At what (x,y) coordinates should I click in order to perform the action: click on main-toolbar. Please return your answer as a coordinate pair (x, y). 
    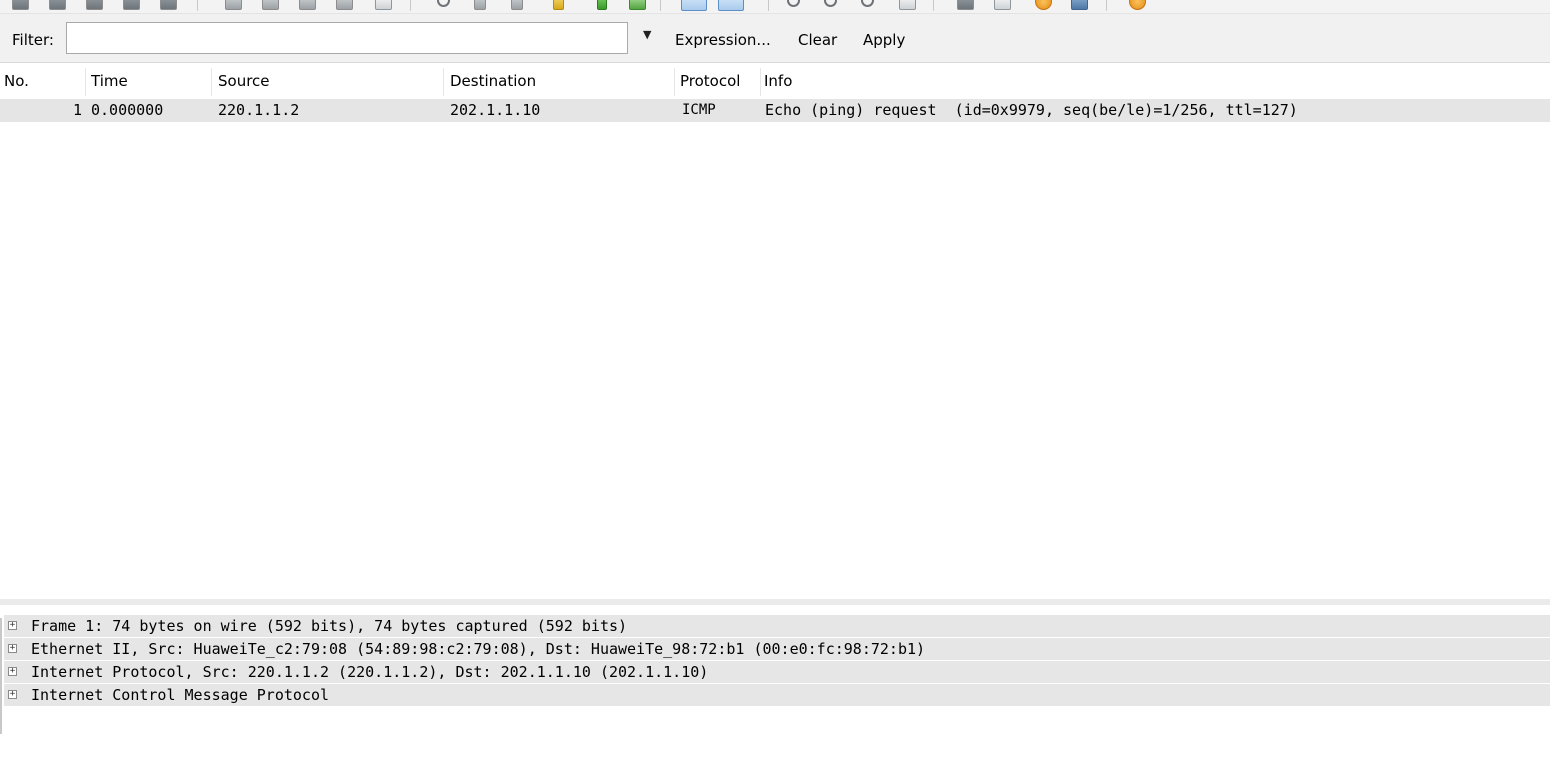
    Looking at the image, I should click on (775, 7).